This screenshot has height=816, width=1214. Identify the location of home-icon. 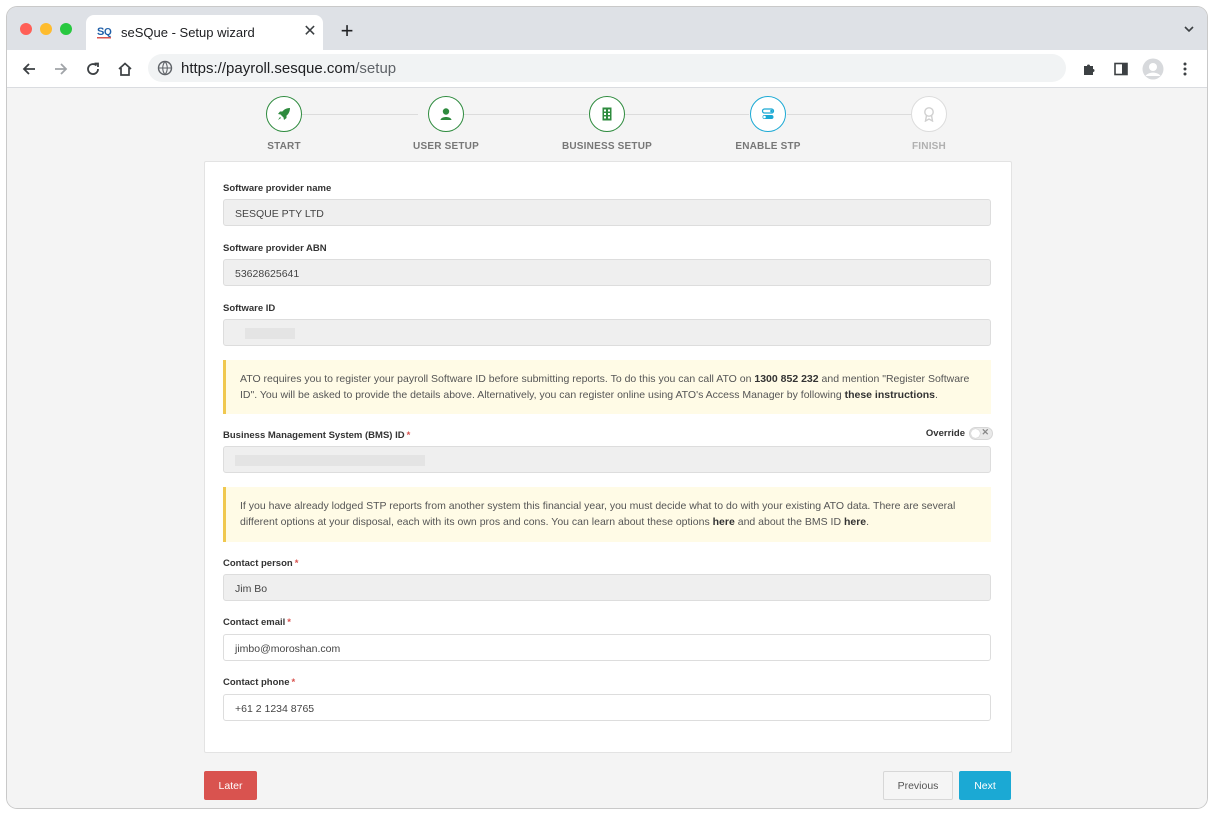
(125, 69).